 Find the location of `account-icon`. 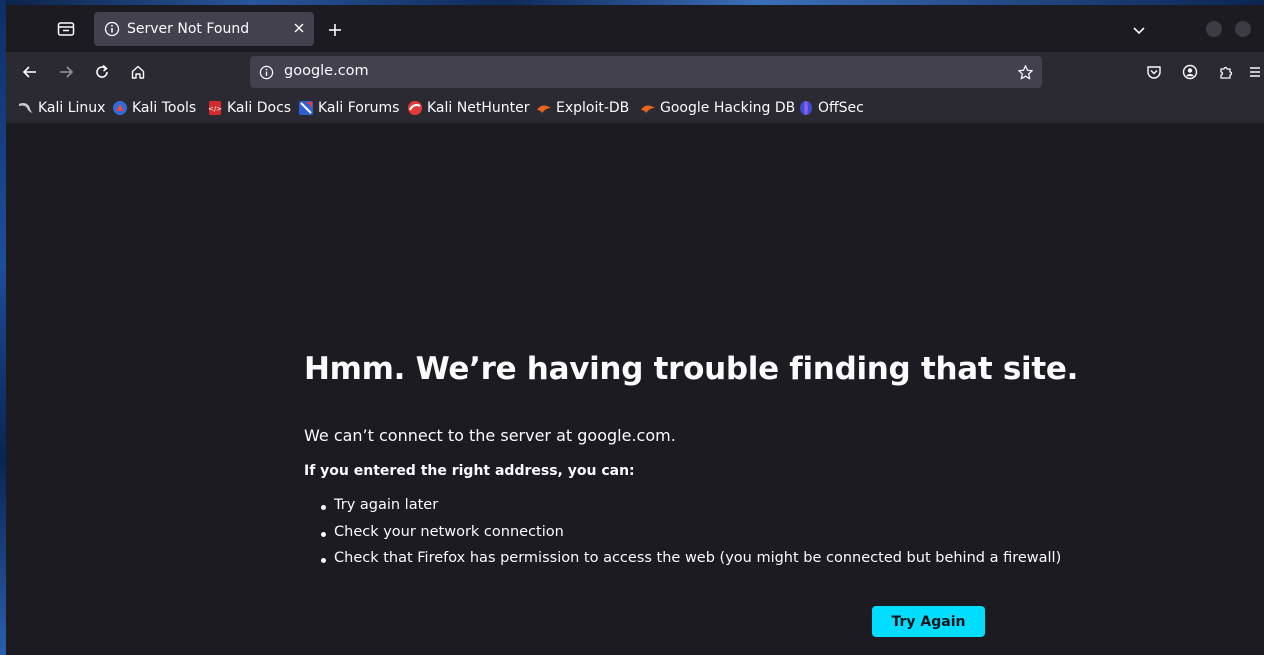

account-icon is located at coordinates (1190, 72).